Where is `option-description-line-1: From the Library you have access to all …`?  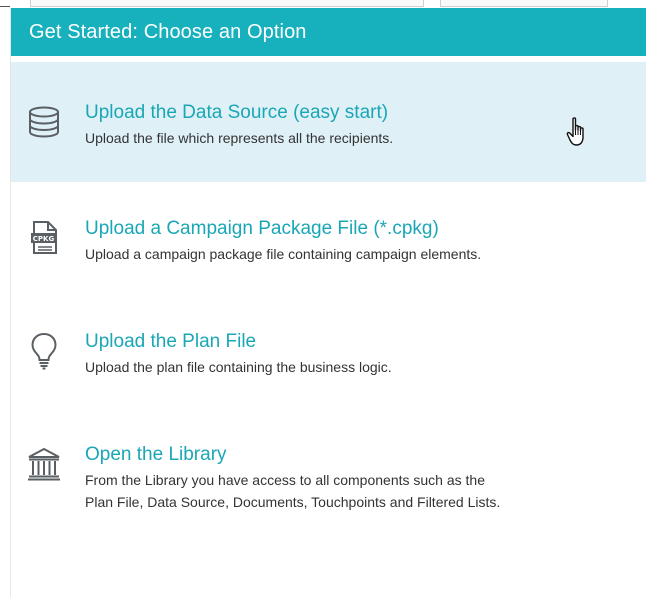
option-description-line-1: From the Library you have access to all … is located at coordinates (285, 480).